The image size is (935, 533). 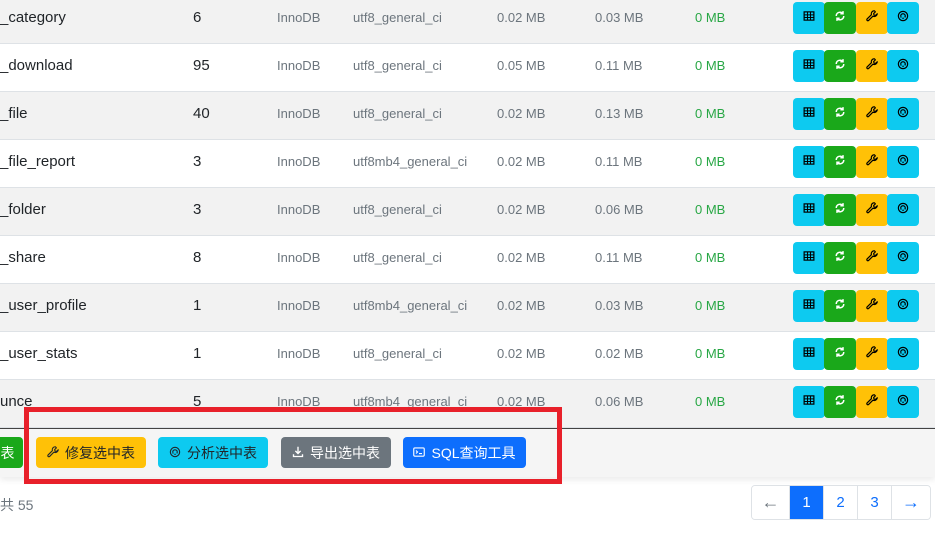 I want to click on pagination-page-2: 2, so click(x=841, y=502).